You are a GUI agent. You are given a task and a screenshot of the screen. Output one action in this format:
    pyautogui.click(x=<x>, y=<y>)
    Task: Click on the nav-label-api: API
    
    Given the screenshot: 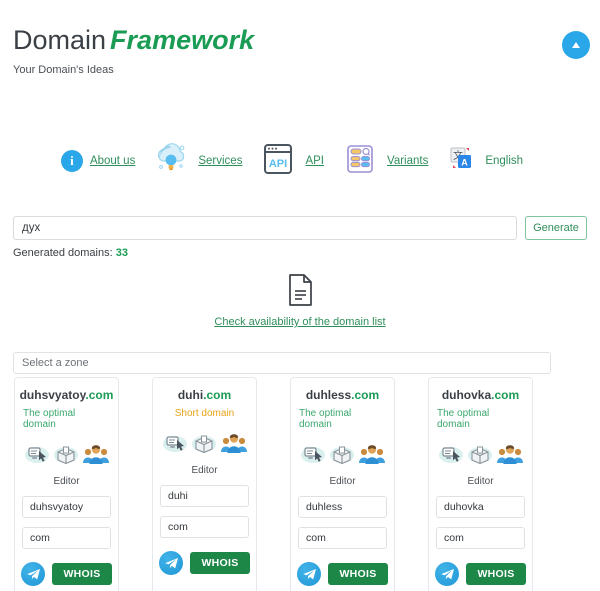 What is the action you would take?
    pyautogui.click(x=314, y=161)
    